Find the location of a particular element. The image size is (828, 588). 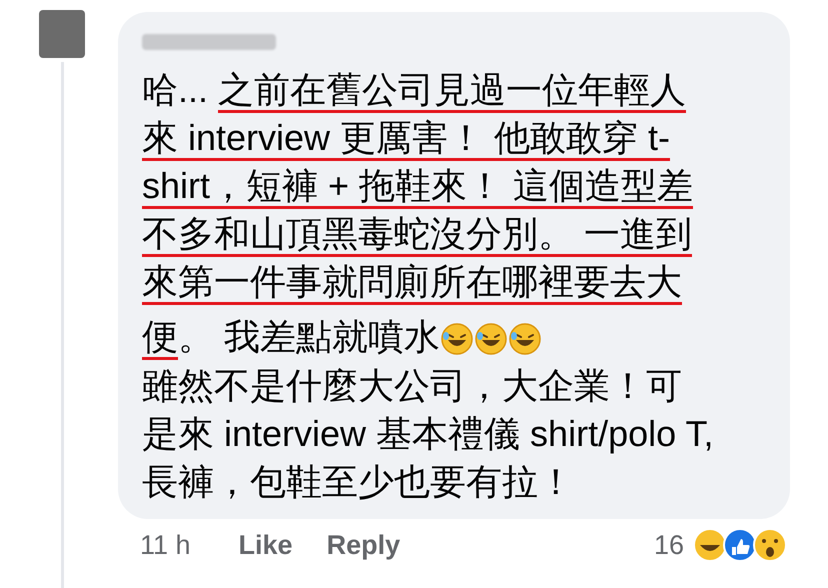

comment-time: 11 h is located at coordinates (165, 545).